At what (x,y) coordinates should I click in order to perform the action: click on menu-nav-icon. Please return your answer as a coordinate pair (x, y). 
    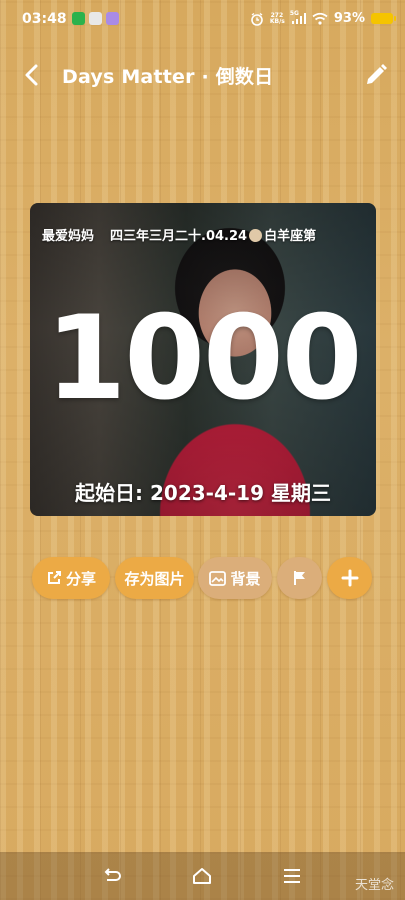
    Looking at the image, I should click on (292, 876).